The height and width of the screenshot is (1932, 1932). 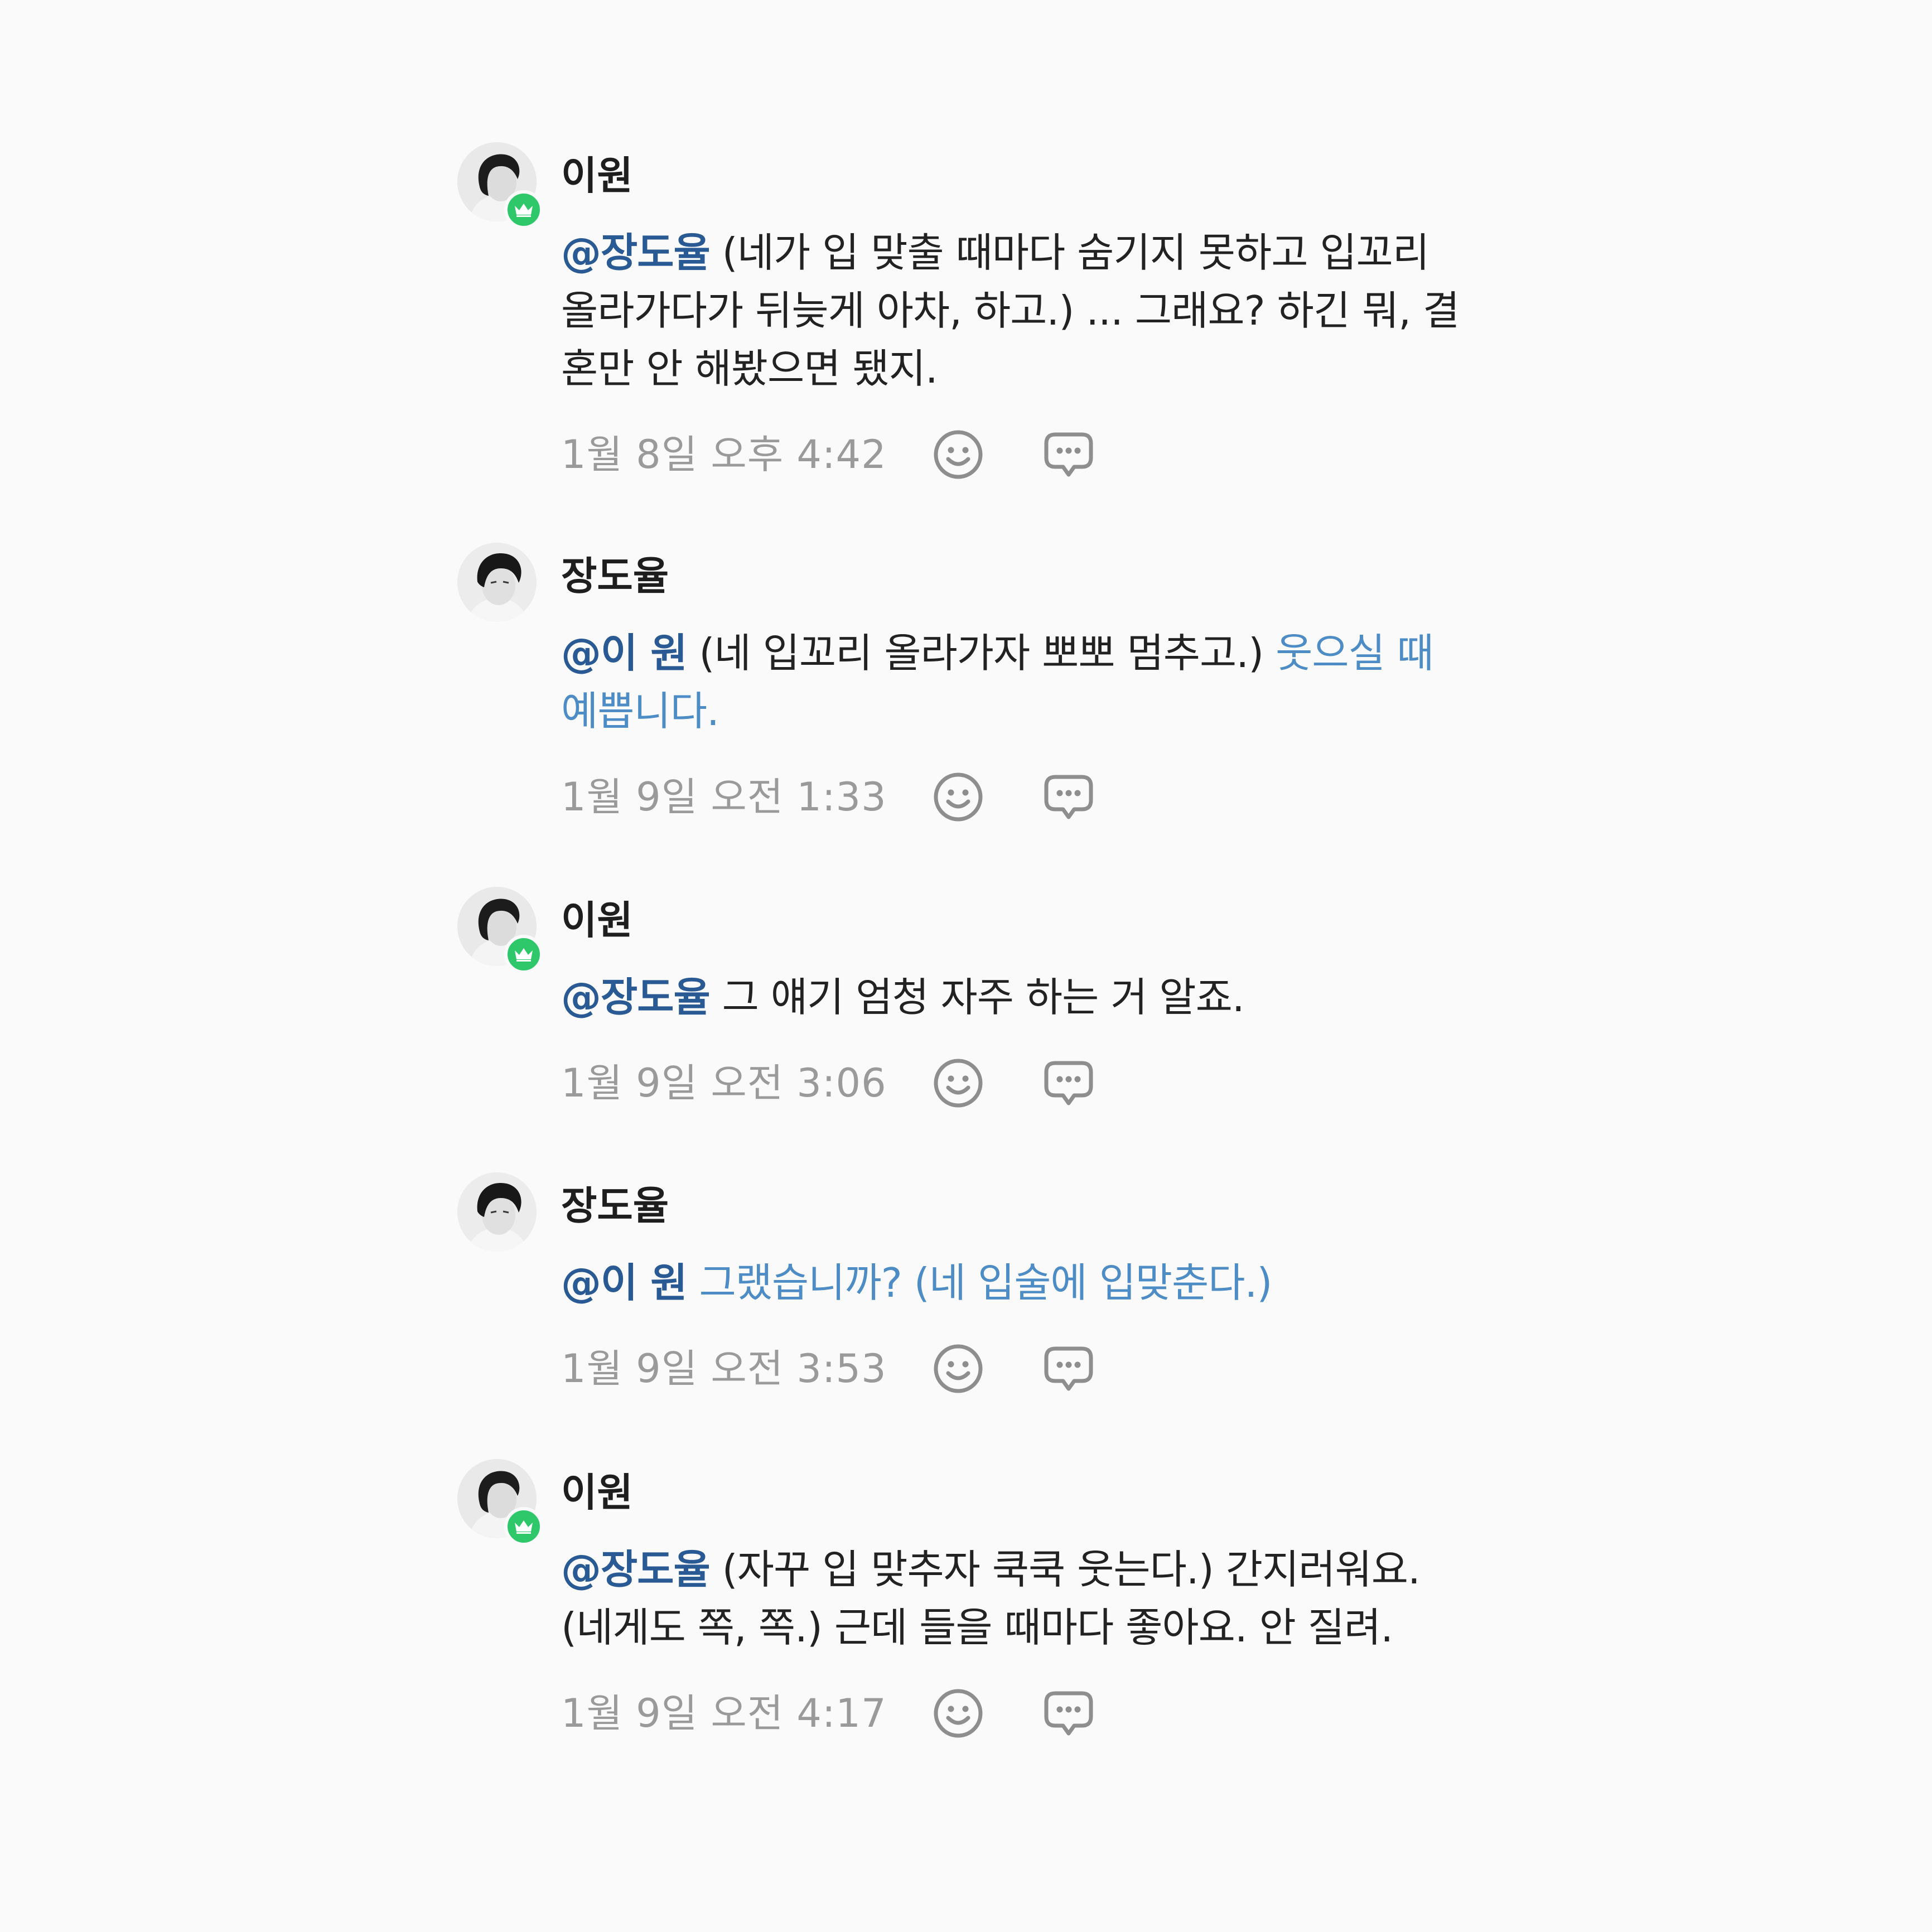 I want to click on comment-meta: 1월 9일 오전 1:33, so click(x=1013, y=797).